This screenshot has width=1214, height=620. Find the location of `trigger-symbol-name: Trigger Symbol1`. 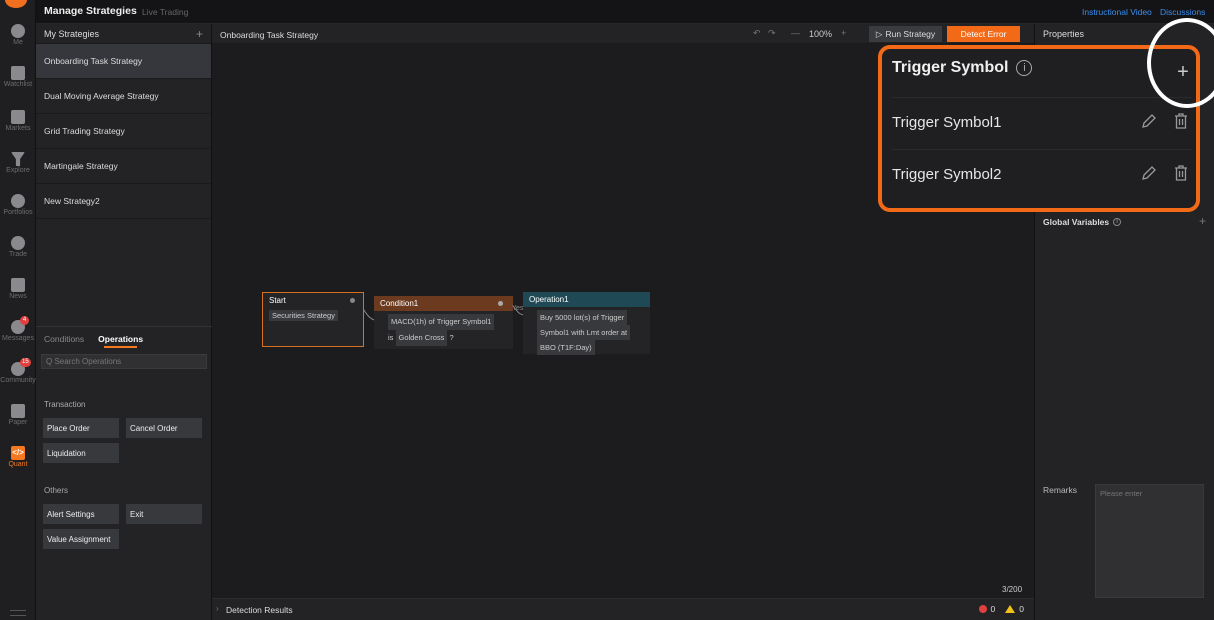

trigger-symbol-name: Trigger Symbol1 is located at coordinates (947, 122).